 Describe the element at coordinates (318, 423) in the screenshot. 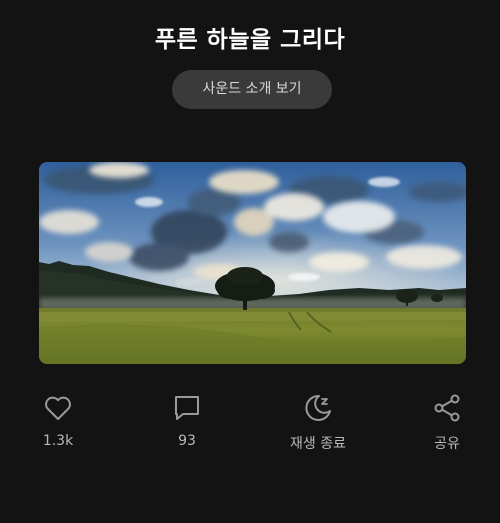

I see `sleep-timer-button: 재생 종료` at that location.